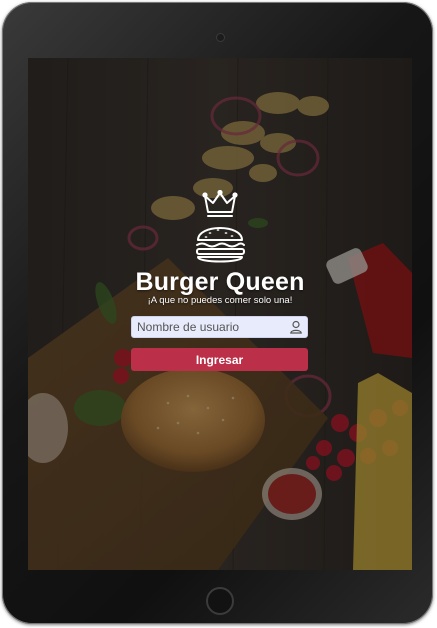 This screenshot has width=437, height=628. Describe the element at coordinates (219, 359) in the screenshot. I see `login-button: Ingresar` at that location.